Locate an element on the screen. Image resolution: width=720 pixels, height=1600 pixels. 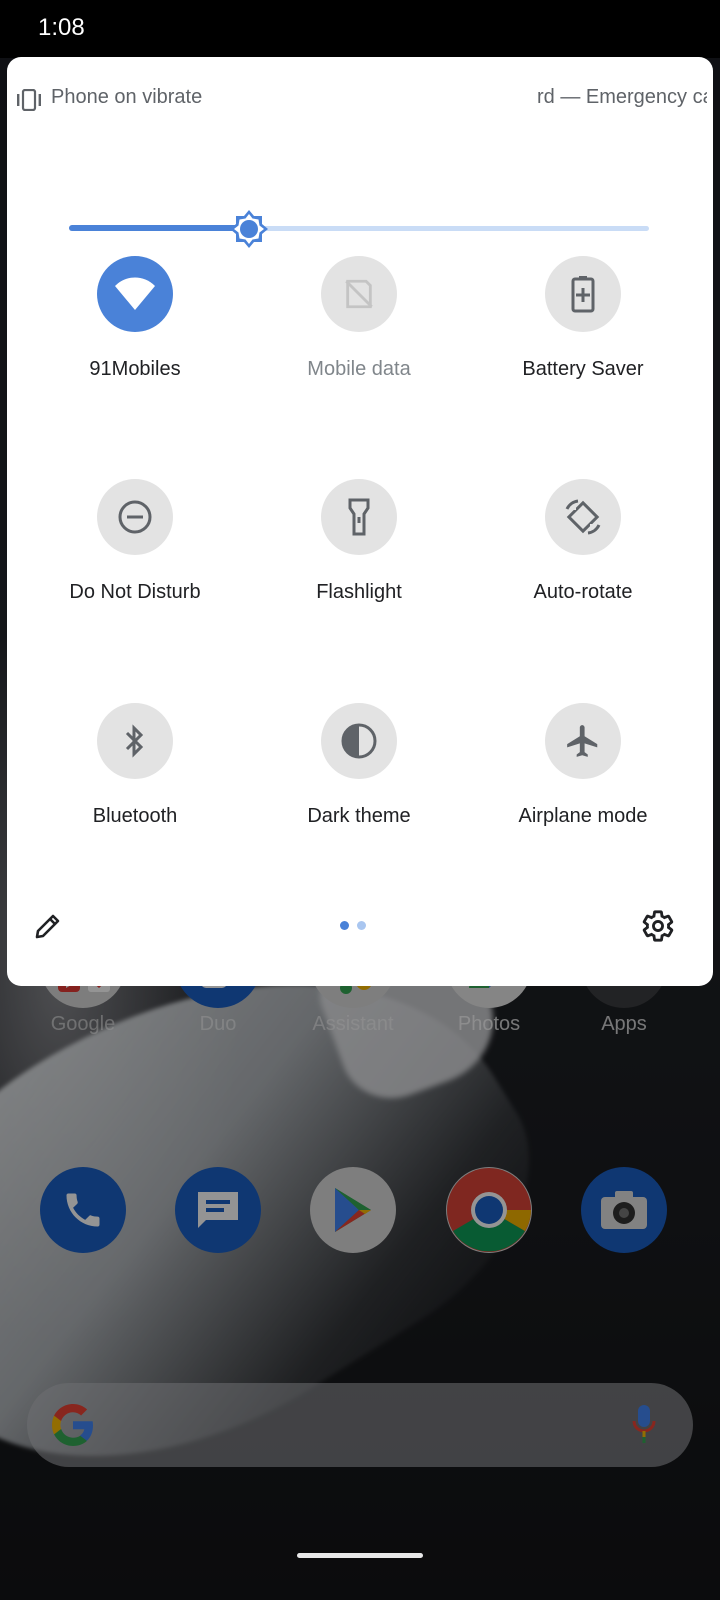
ringer-status-text: Phone on vibrate is located at coordinates (126, 97).